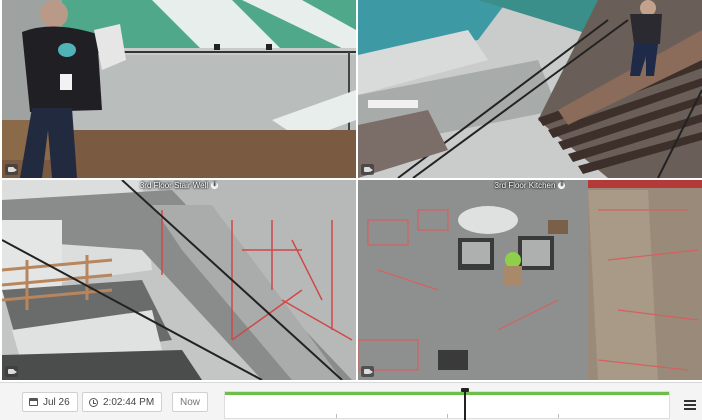  Describe the element at coordinates (174, 185) in the screenshot. I see `camera-name: 3rd Floor Stair Well` at that location.